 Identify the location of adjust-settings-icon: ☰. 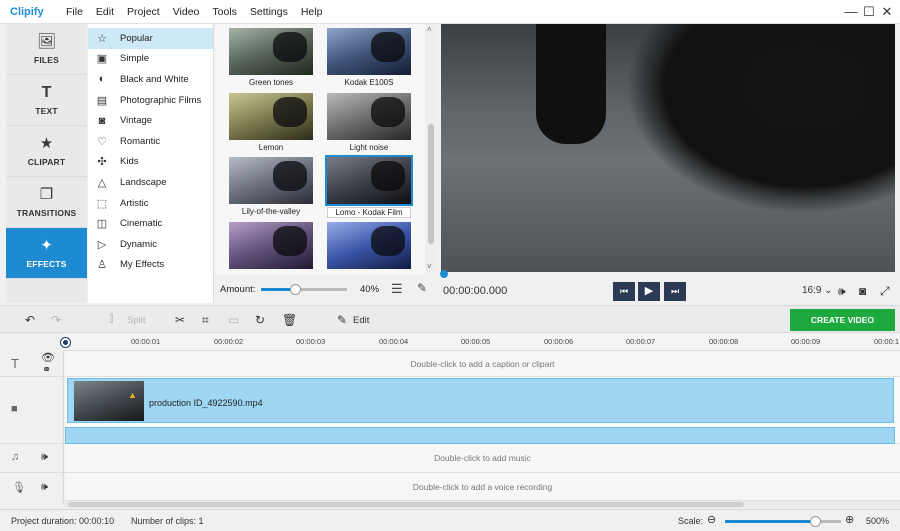
(397, 289).